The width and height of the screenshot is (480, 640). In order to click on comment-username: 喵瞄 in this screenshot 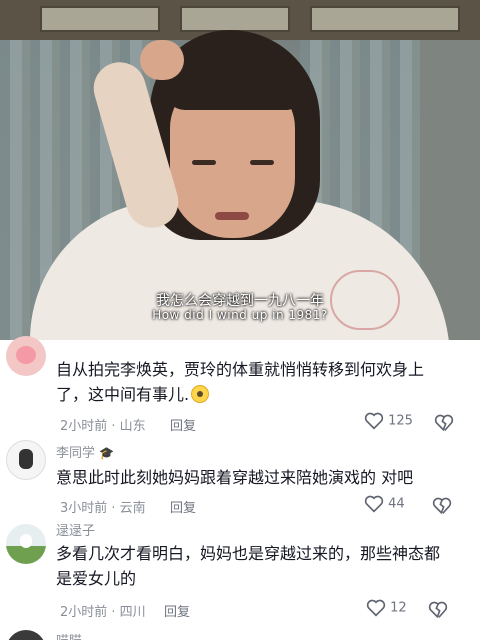, I will do `click(69, 635)`.